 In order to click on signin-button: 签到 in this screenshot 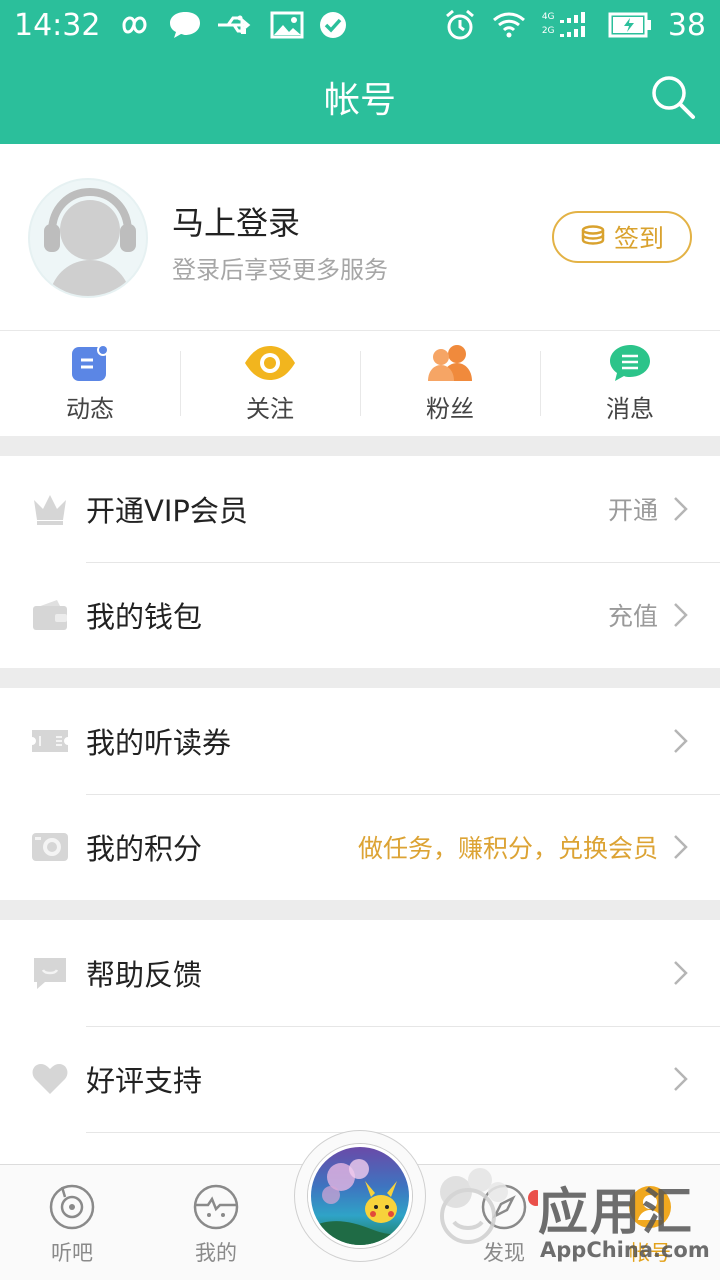, I will do `click(622, 237)`.